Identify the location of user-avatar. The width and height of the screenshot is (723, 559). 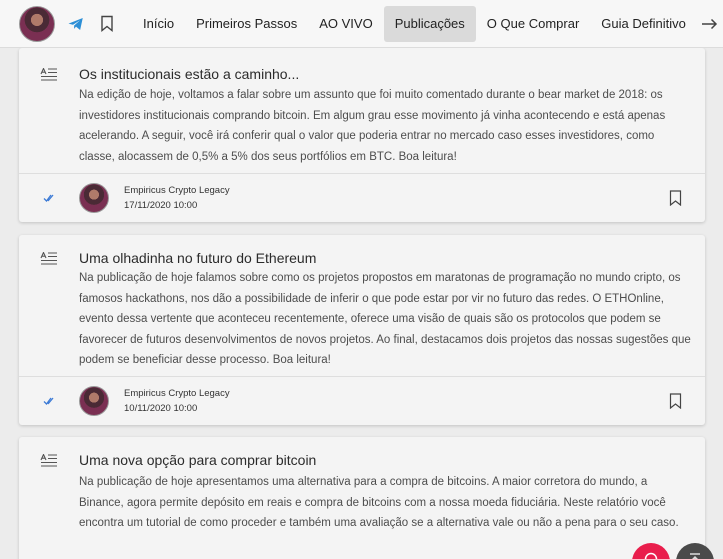
(37, 23).